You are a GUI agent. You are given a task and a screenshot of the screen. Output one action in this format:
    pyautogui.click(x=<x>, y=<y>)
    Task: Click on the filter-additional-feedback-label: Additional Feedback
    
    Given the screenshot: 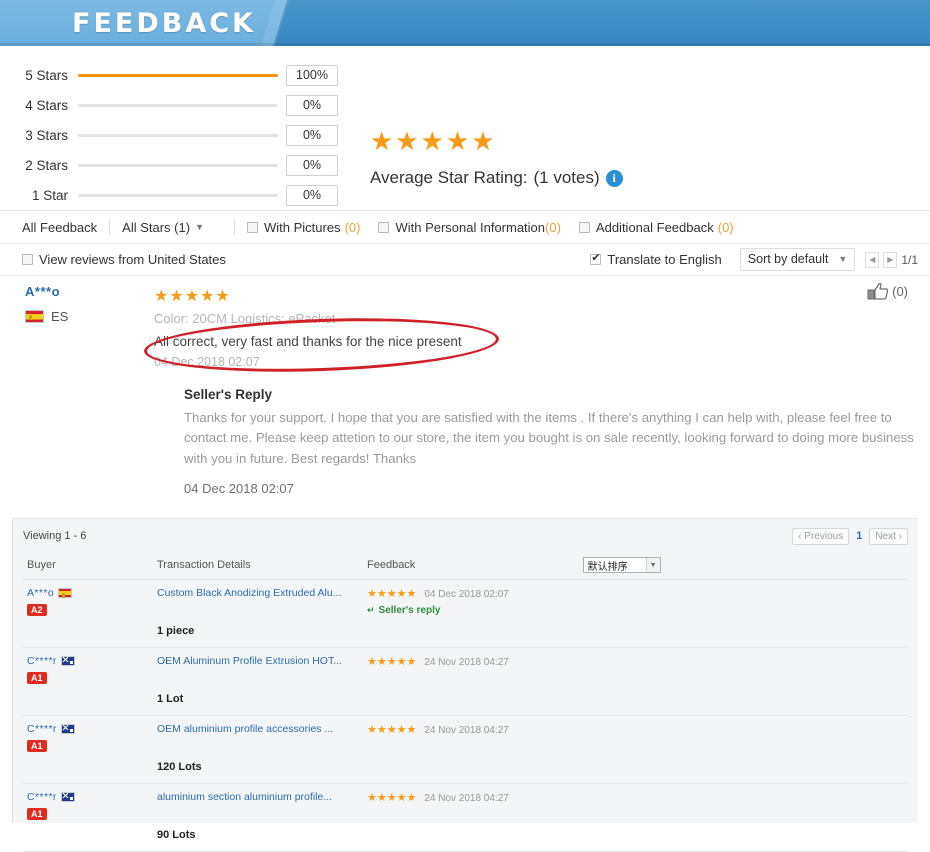 What is the action you would take?
    pyautogui.click(x=654, y=227)
    